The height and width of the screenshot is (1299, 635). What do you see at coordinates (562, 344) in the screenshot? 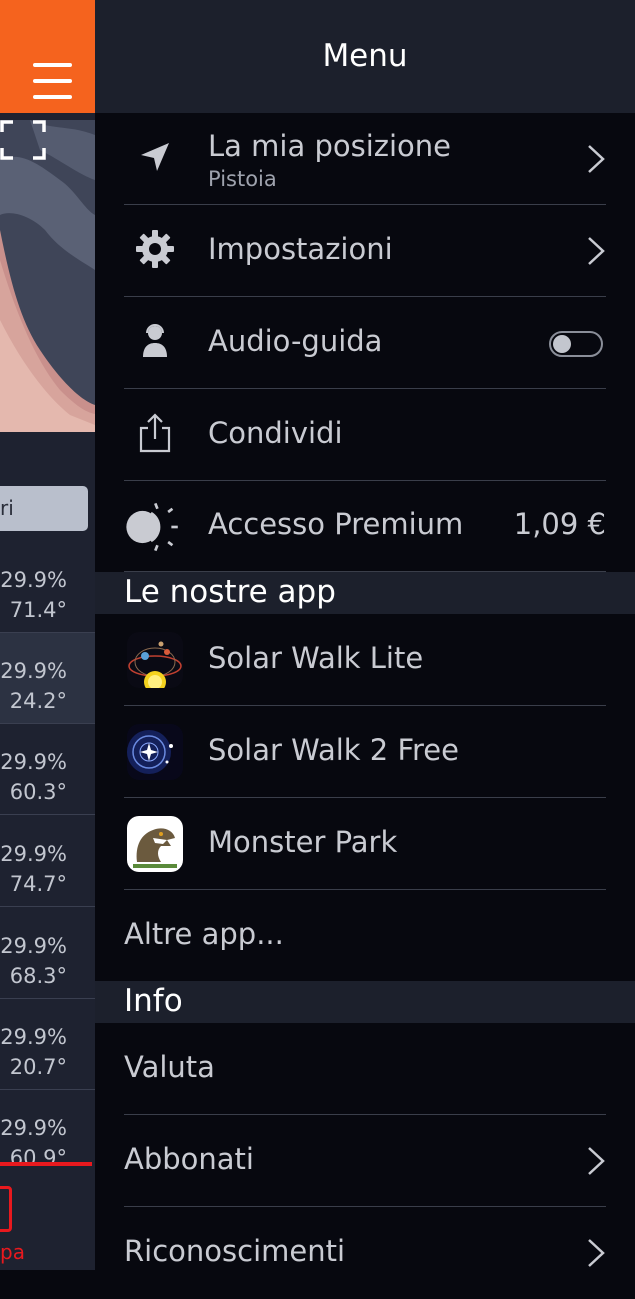
I see `toggle-knob` at bounding box center [562, 344].